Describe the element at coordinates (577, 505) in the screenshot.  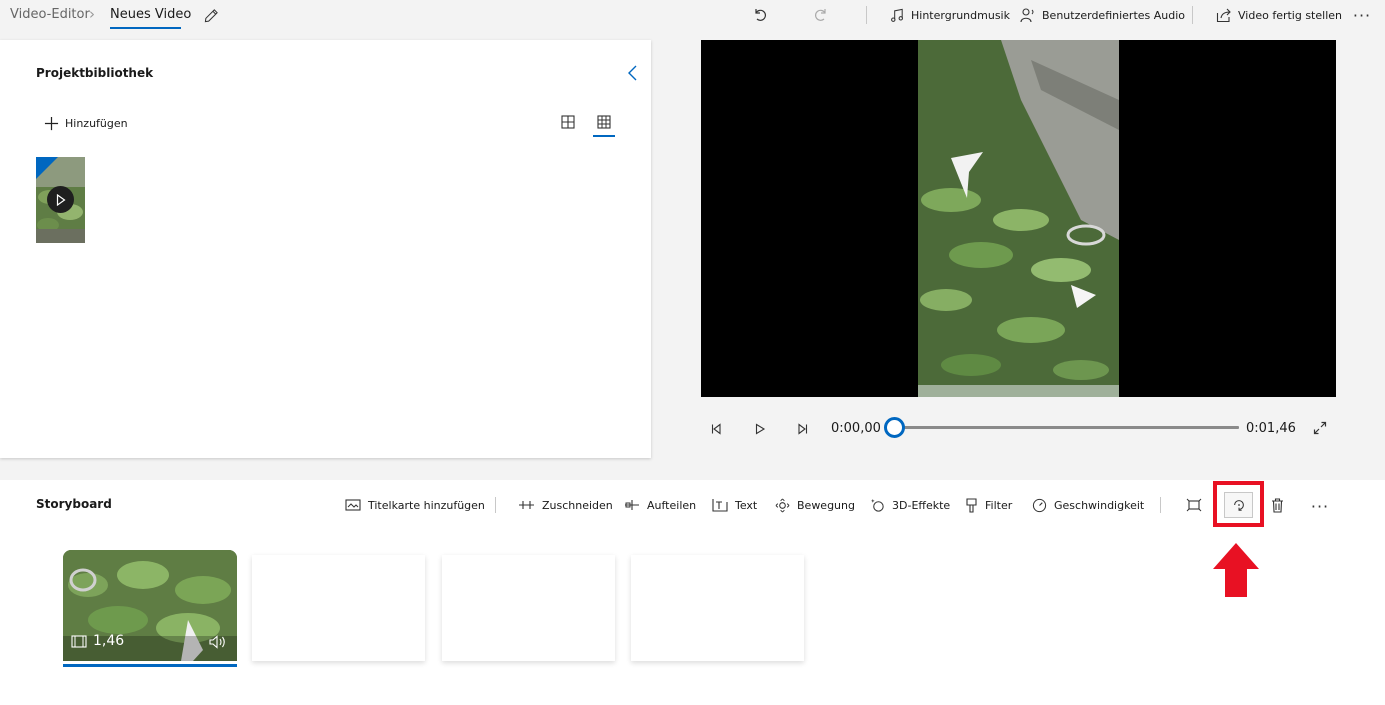
I see `trim-label: Zuschneiden` at that location.